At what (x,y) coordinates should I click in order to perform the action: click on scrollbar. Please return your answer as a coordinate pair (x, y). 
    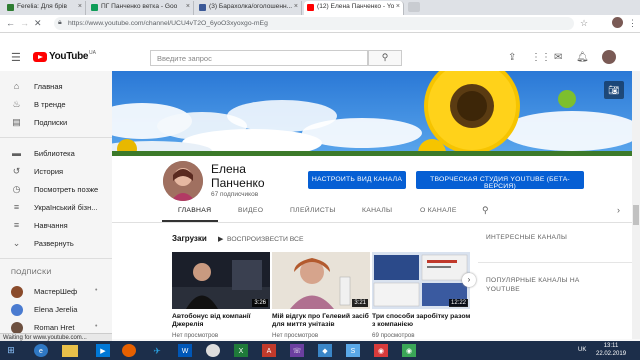
    Looking at the image, I should click on (636, 205).